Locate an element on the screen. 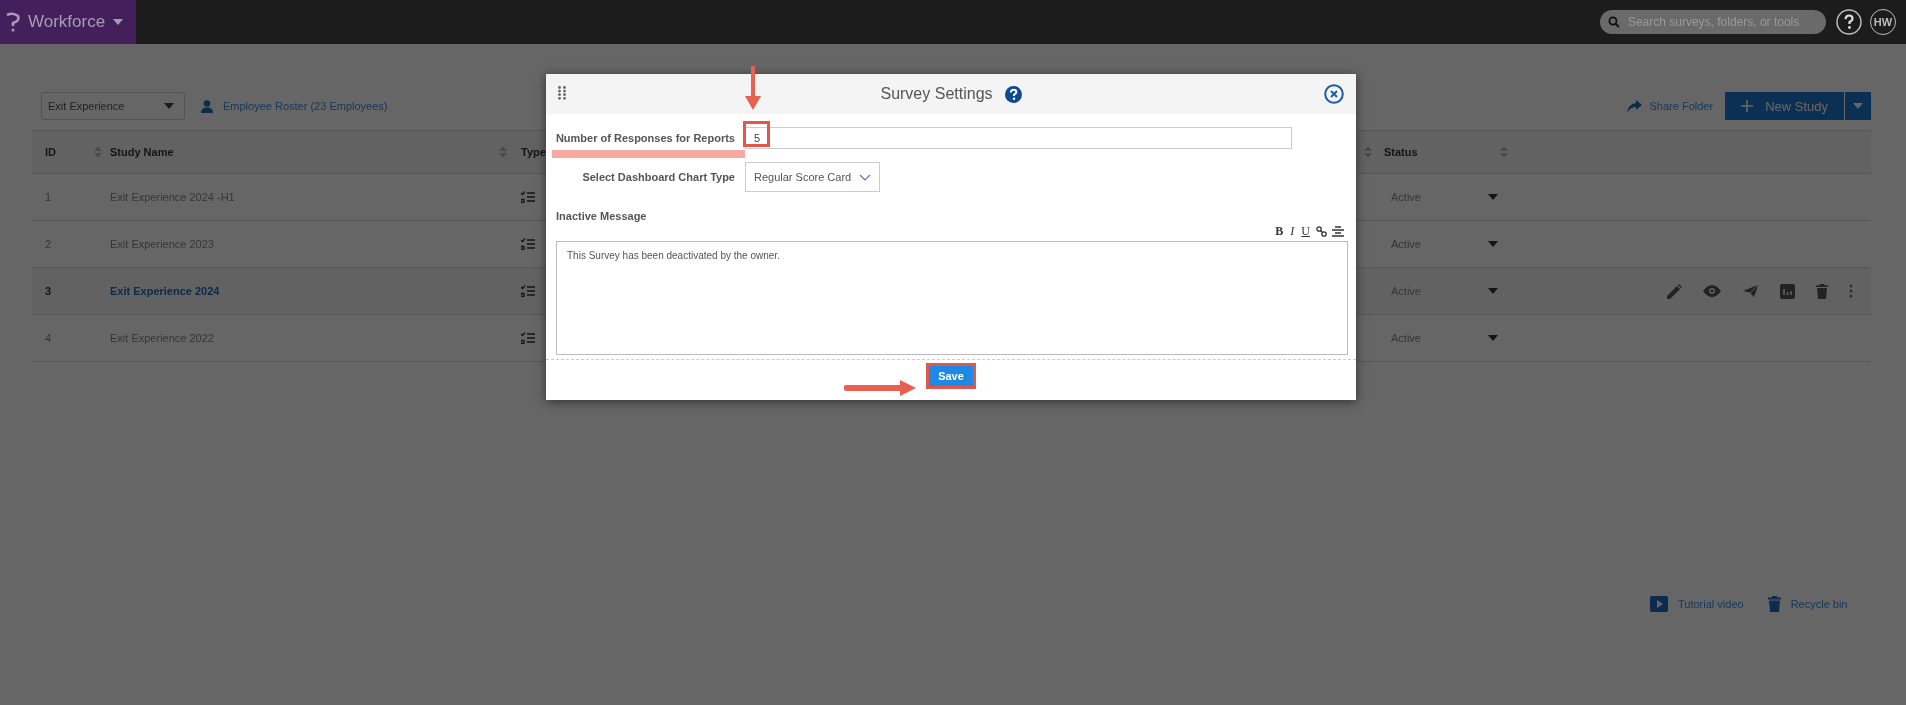  person-icon is located at coordinates (207, 106).